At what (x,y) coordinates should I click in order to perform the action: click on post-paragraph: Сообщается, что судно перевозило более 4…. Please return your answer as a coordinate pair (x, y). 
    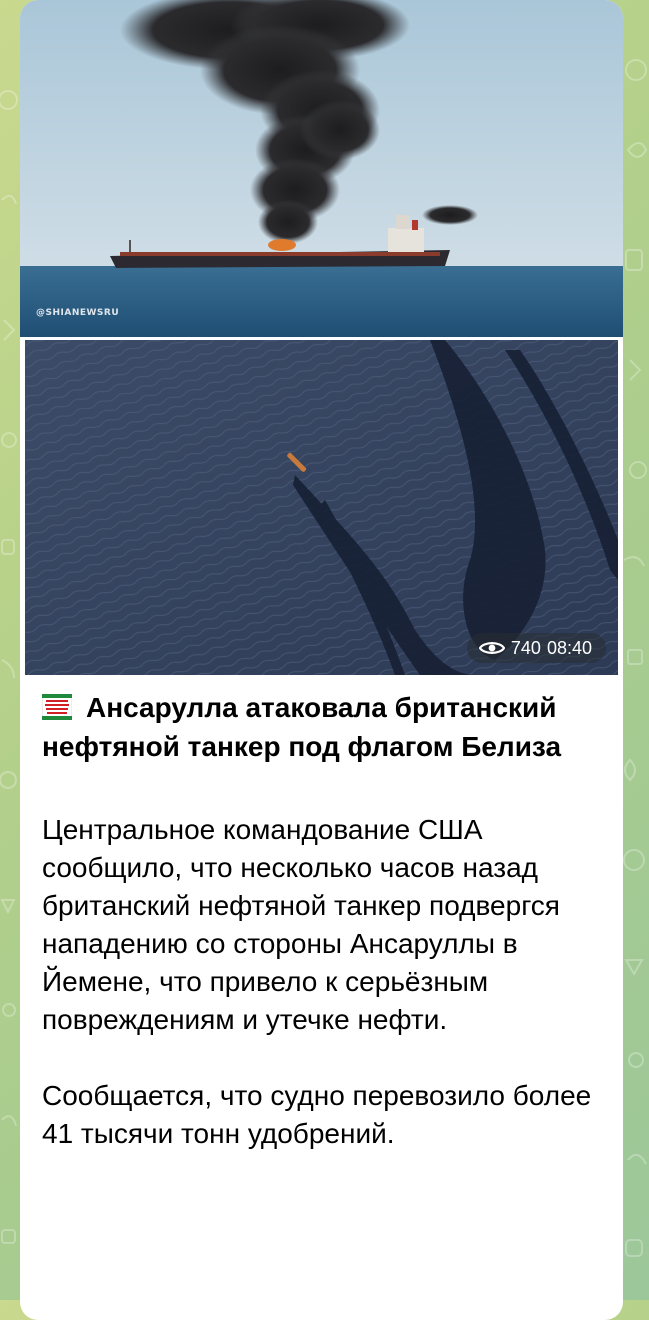
    Looking at the image, I should click on (317, 1114).